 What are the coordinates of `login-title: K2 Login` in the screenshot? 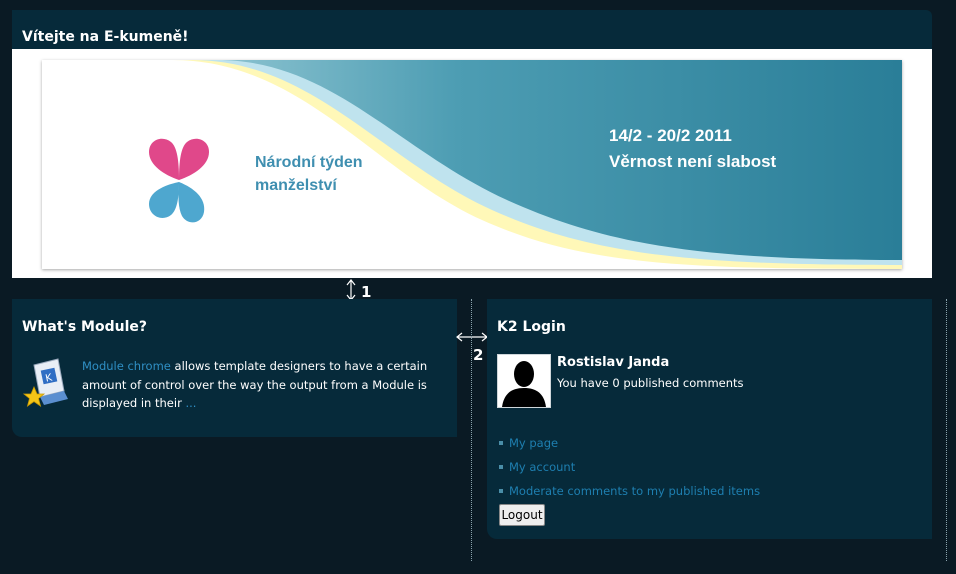 It's located at (531, 327).